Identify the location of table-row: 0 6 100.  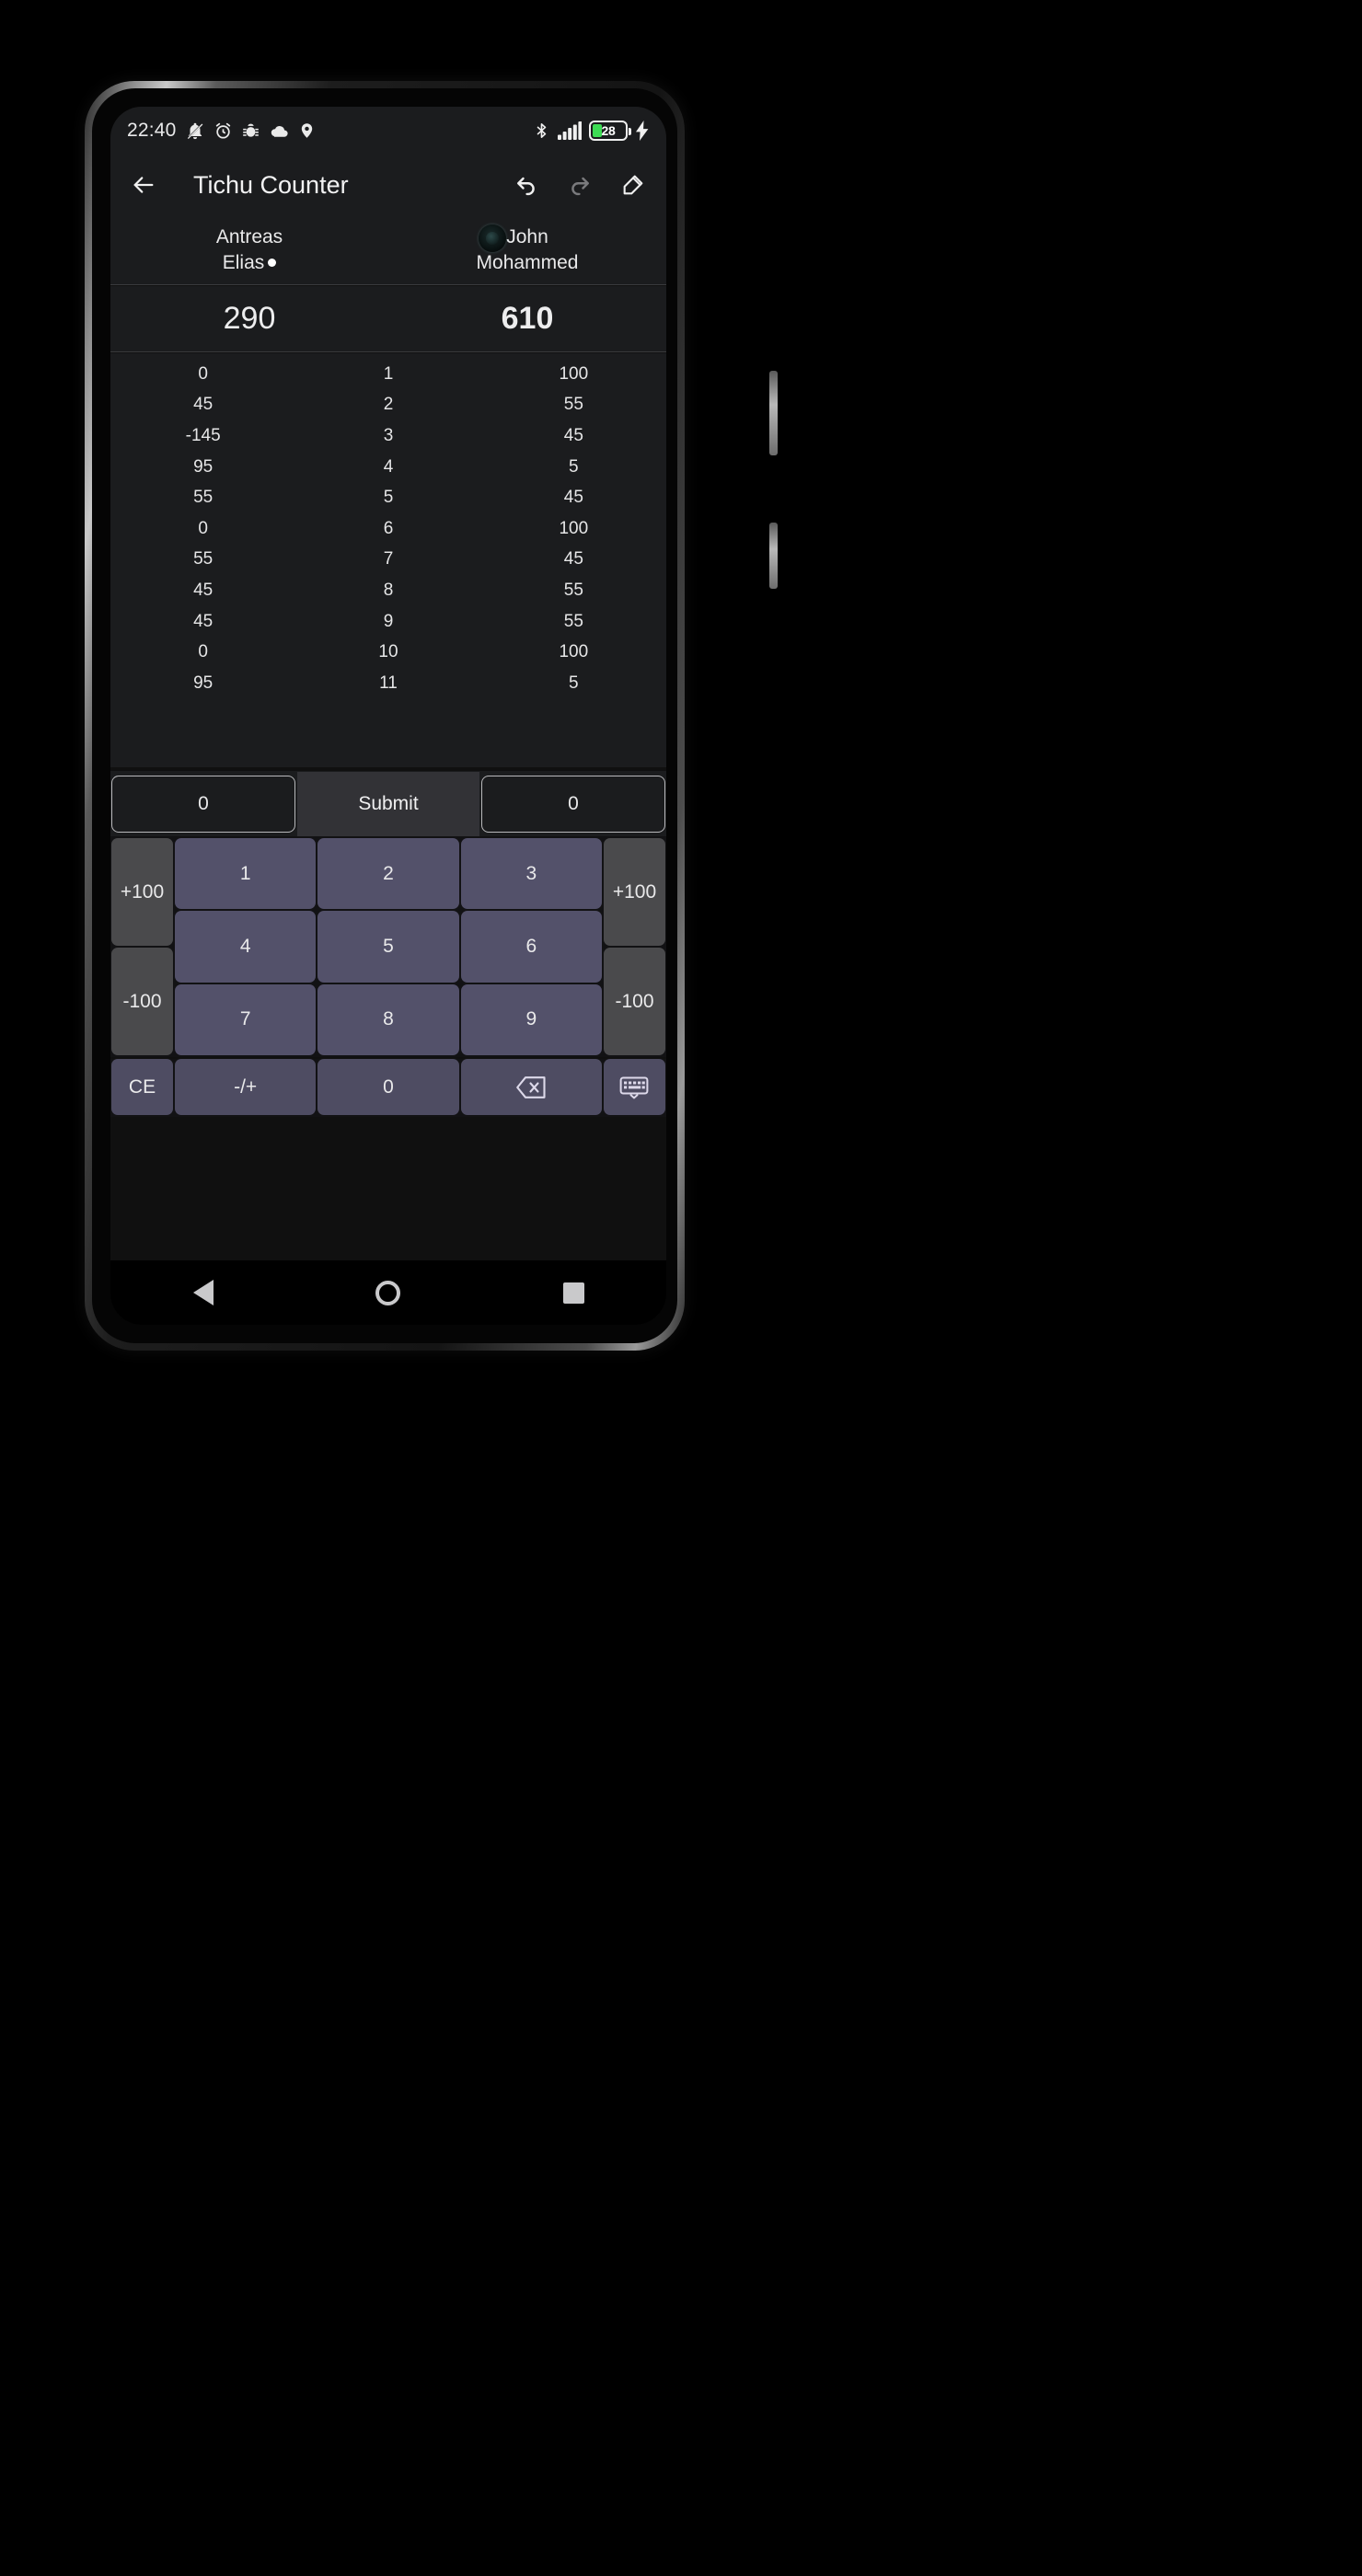
(388, 529).